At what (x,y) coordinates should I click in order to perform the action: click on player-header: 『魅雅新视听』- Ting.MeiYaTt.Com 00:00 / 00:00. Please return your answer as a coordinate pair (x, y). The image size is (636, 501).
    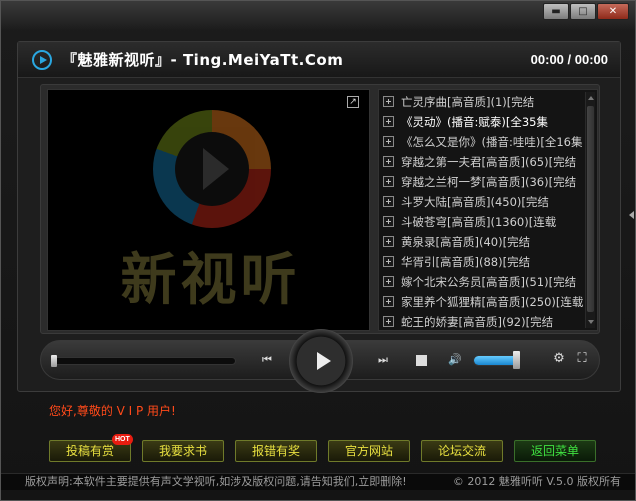
    Looking at the image, I should click on (319, 60).